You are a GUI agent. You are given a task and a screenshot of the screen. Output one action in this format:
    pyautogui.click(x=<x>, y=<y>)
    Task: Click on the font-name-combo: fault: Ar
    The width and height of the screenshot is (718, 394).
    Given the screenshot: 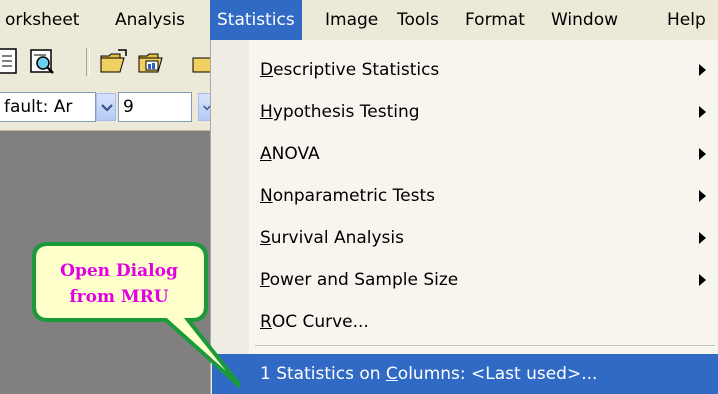 What is the action you would take?
    pyautogui.click(x=48, y=107)
    